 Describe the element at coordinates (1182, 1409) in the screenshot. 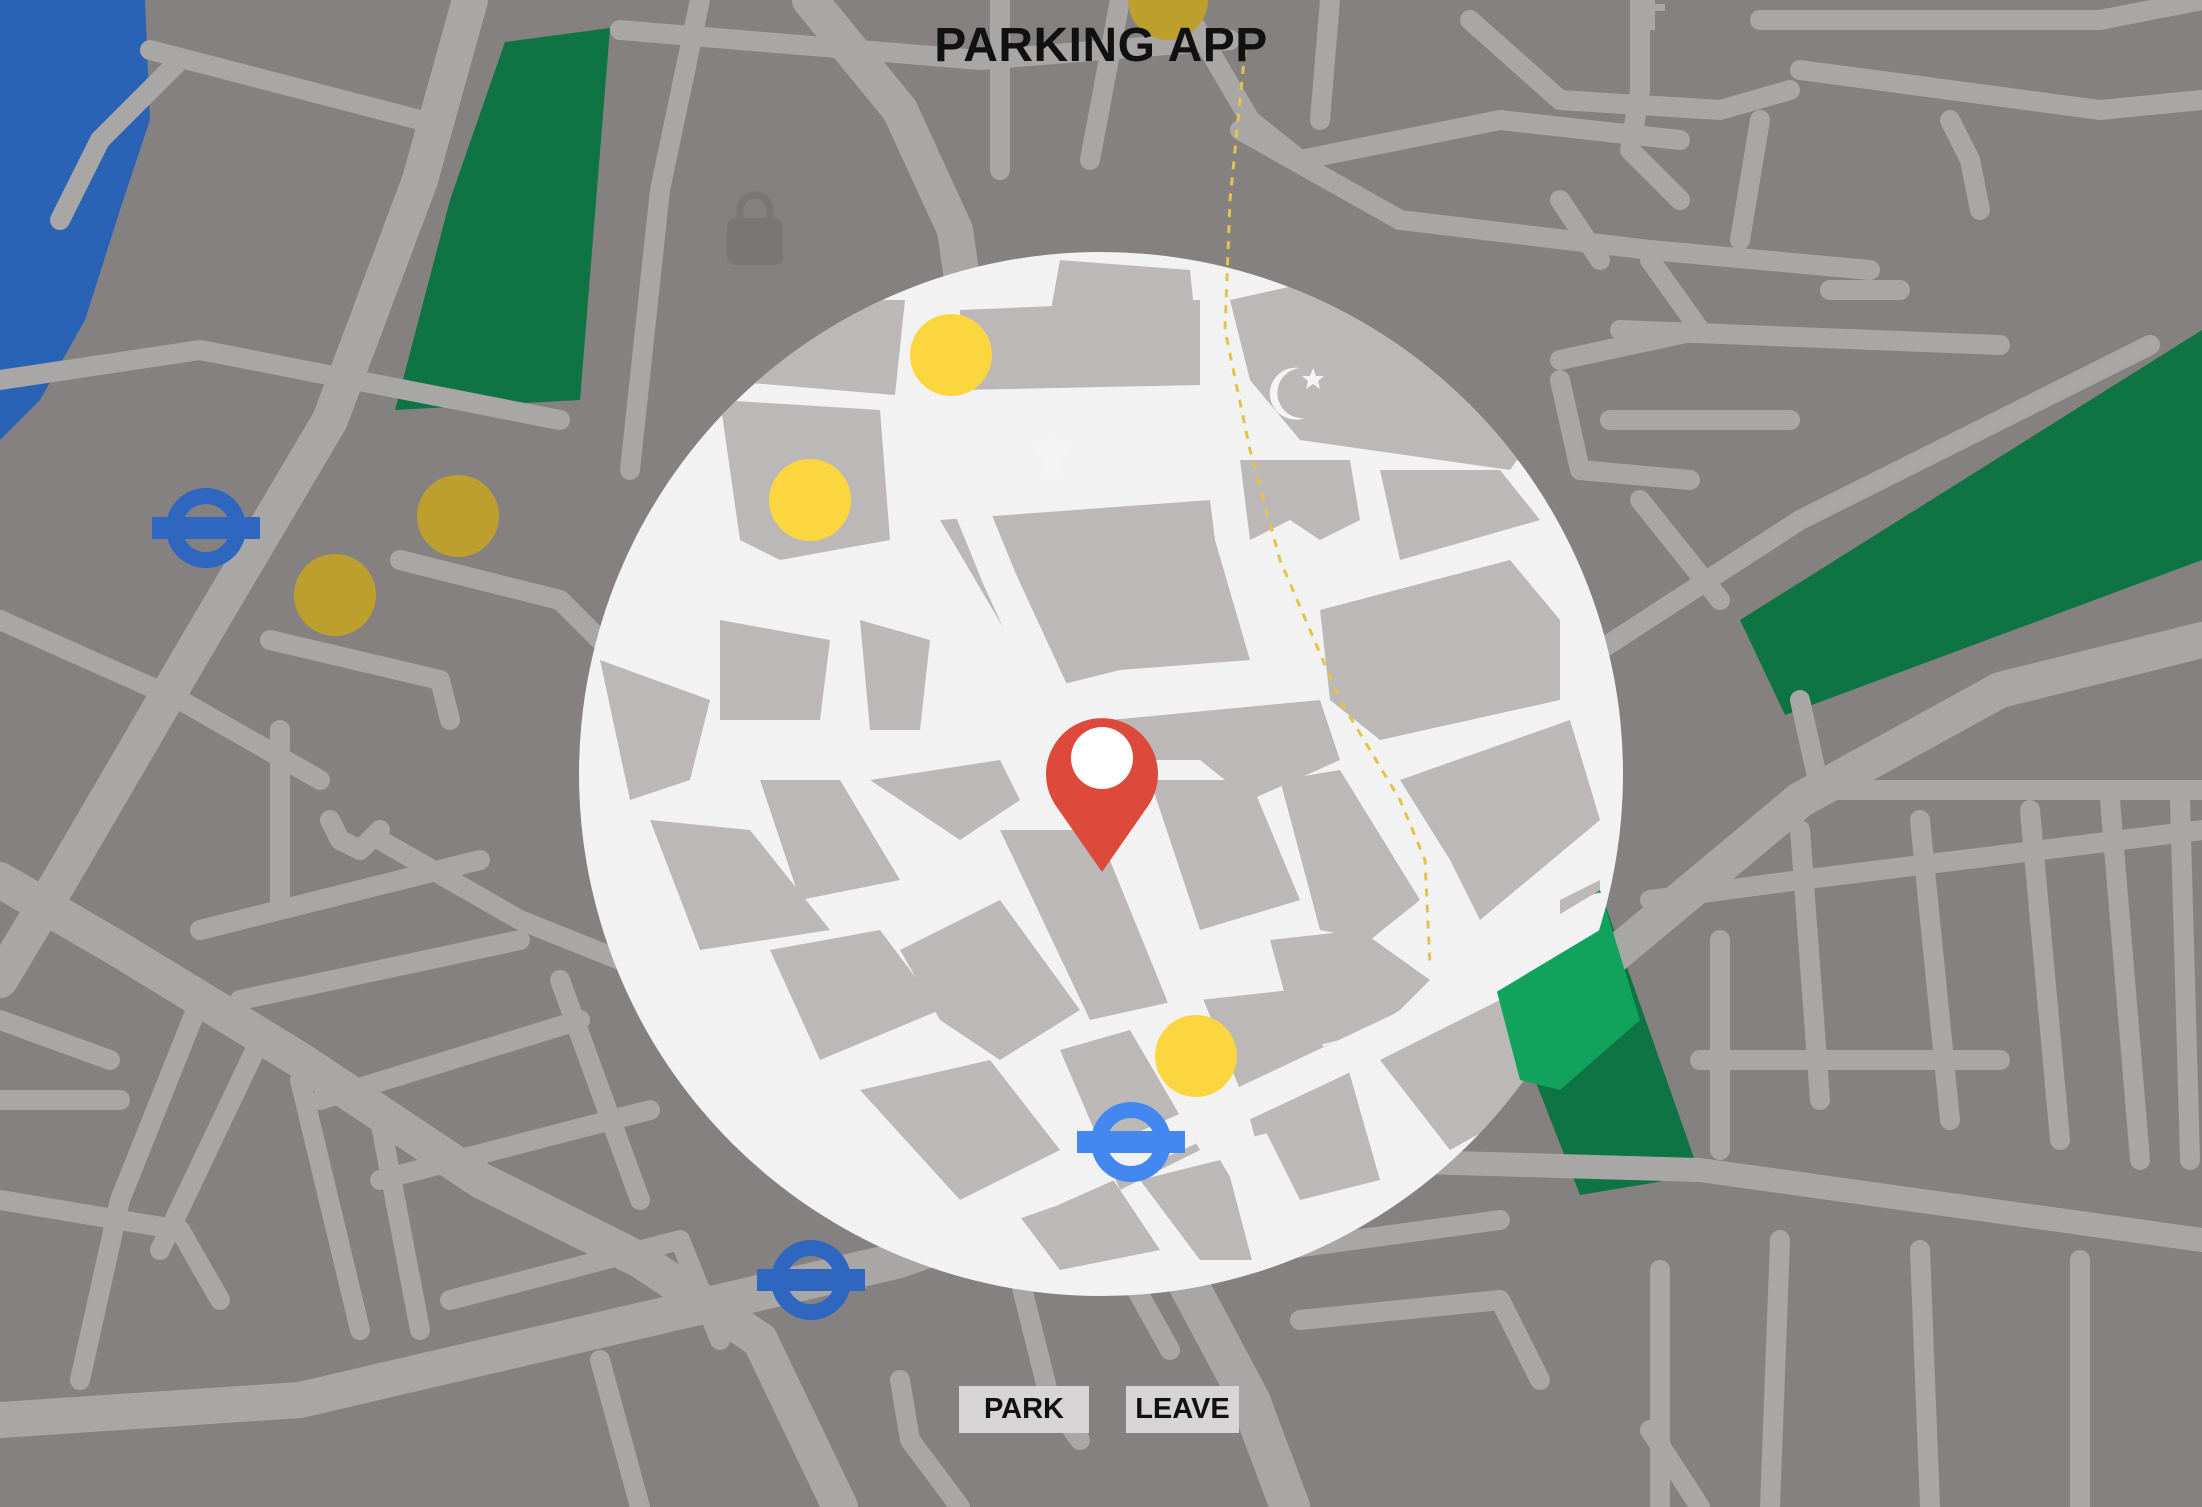

I see `leave-button: LEAVE` at that location.